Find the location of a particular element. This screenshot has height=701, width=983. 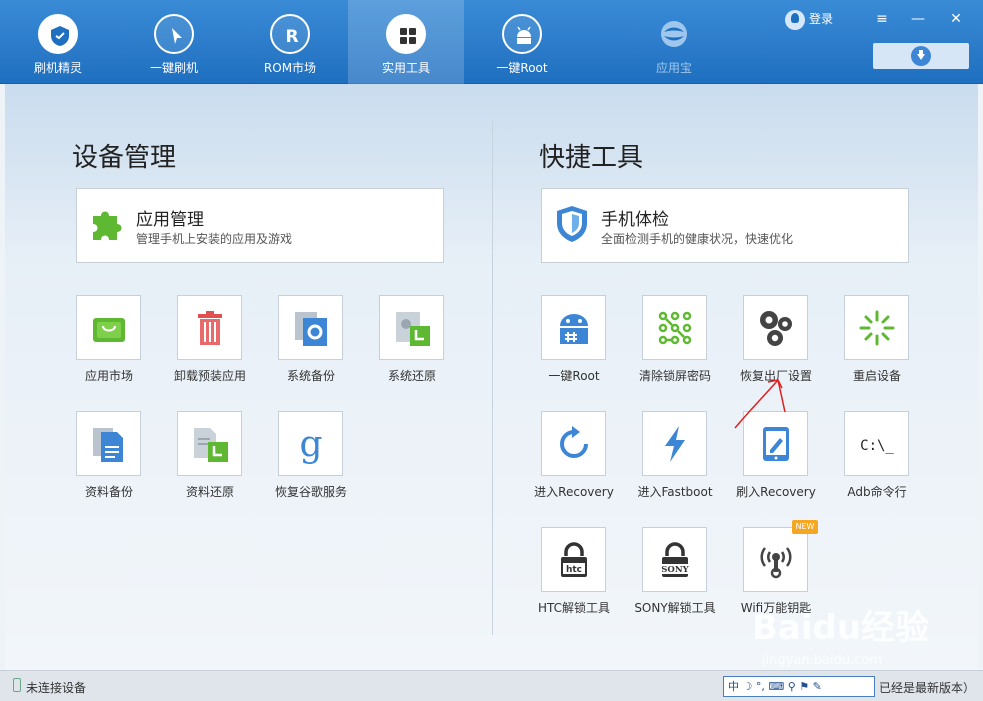

tile-enter-fastboot: 进入Fastboot is located at coordinates (675, 461).